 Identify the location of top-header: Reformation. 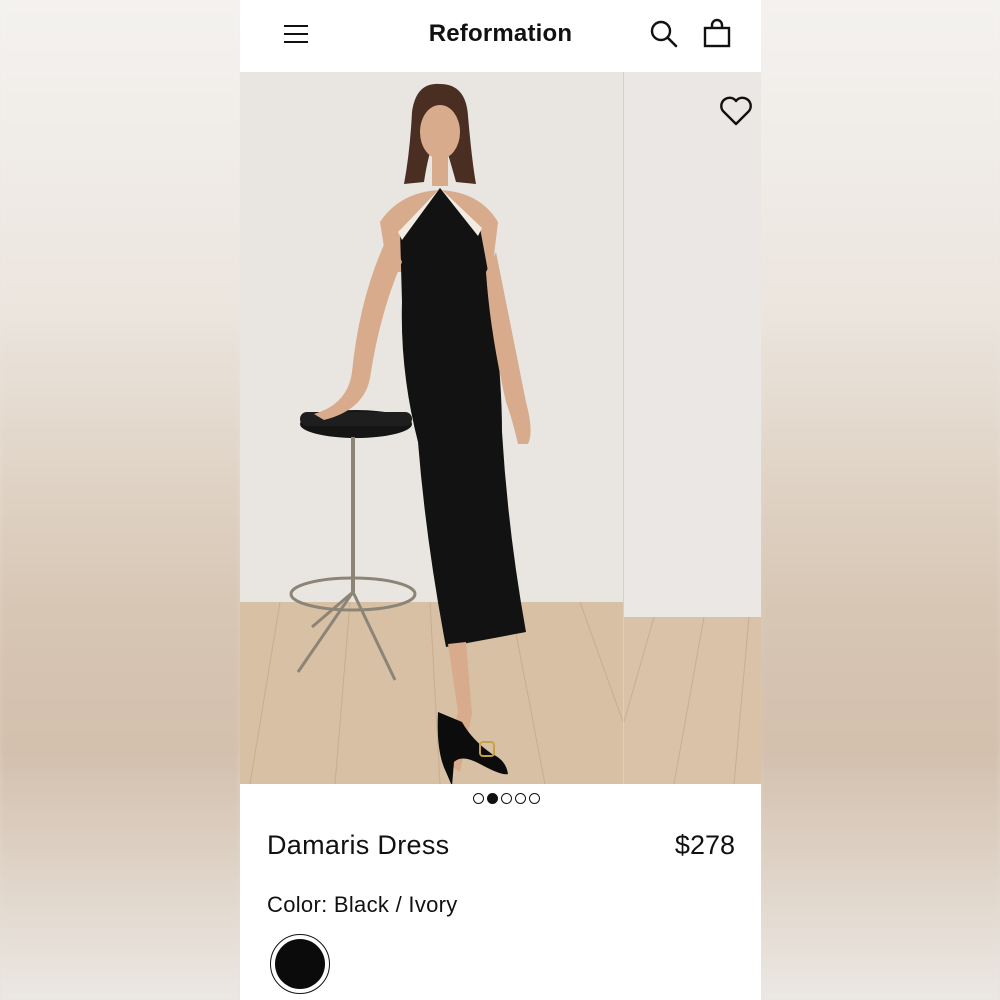
(500, 36).